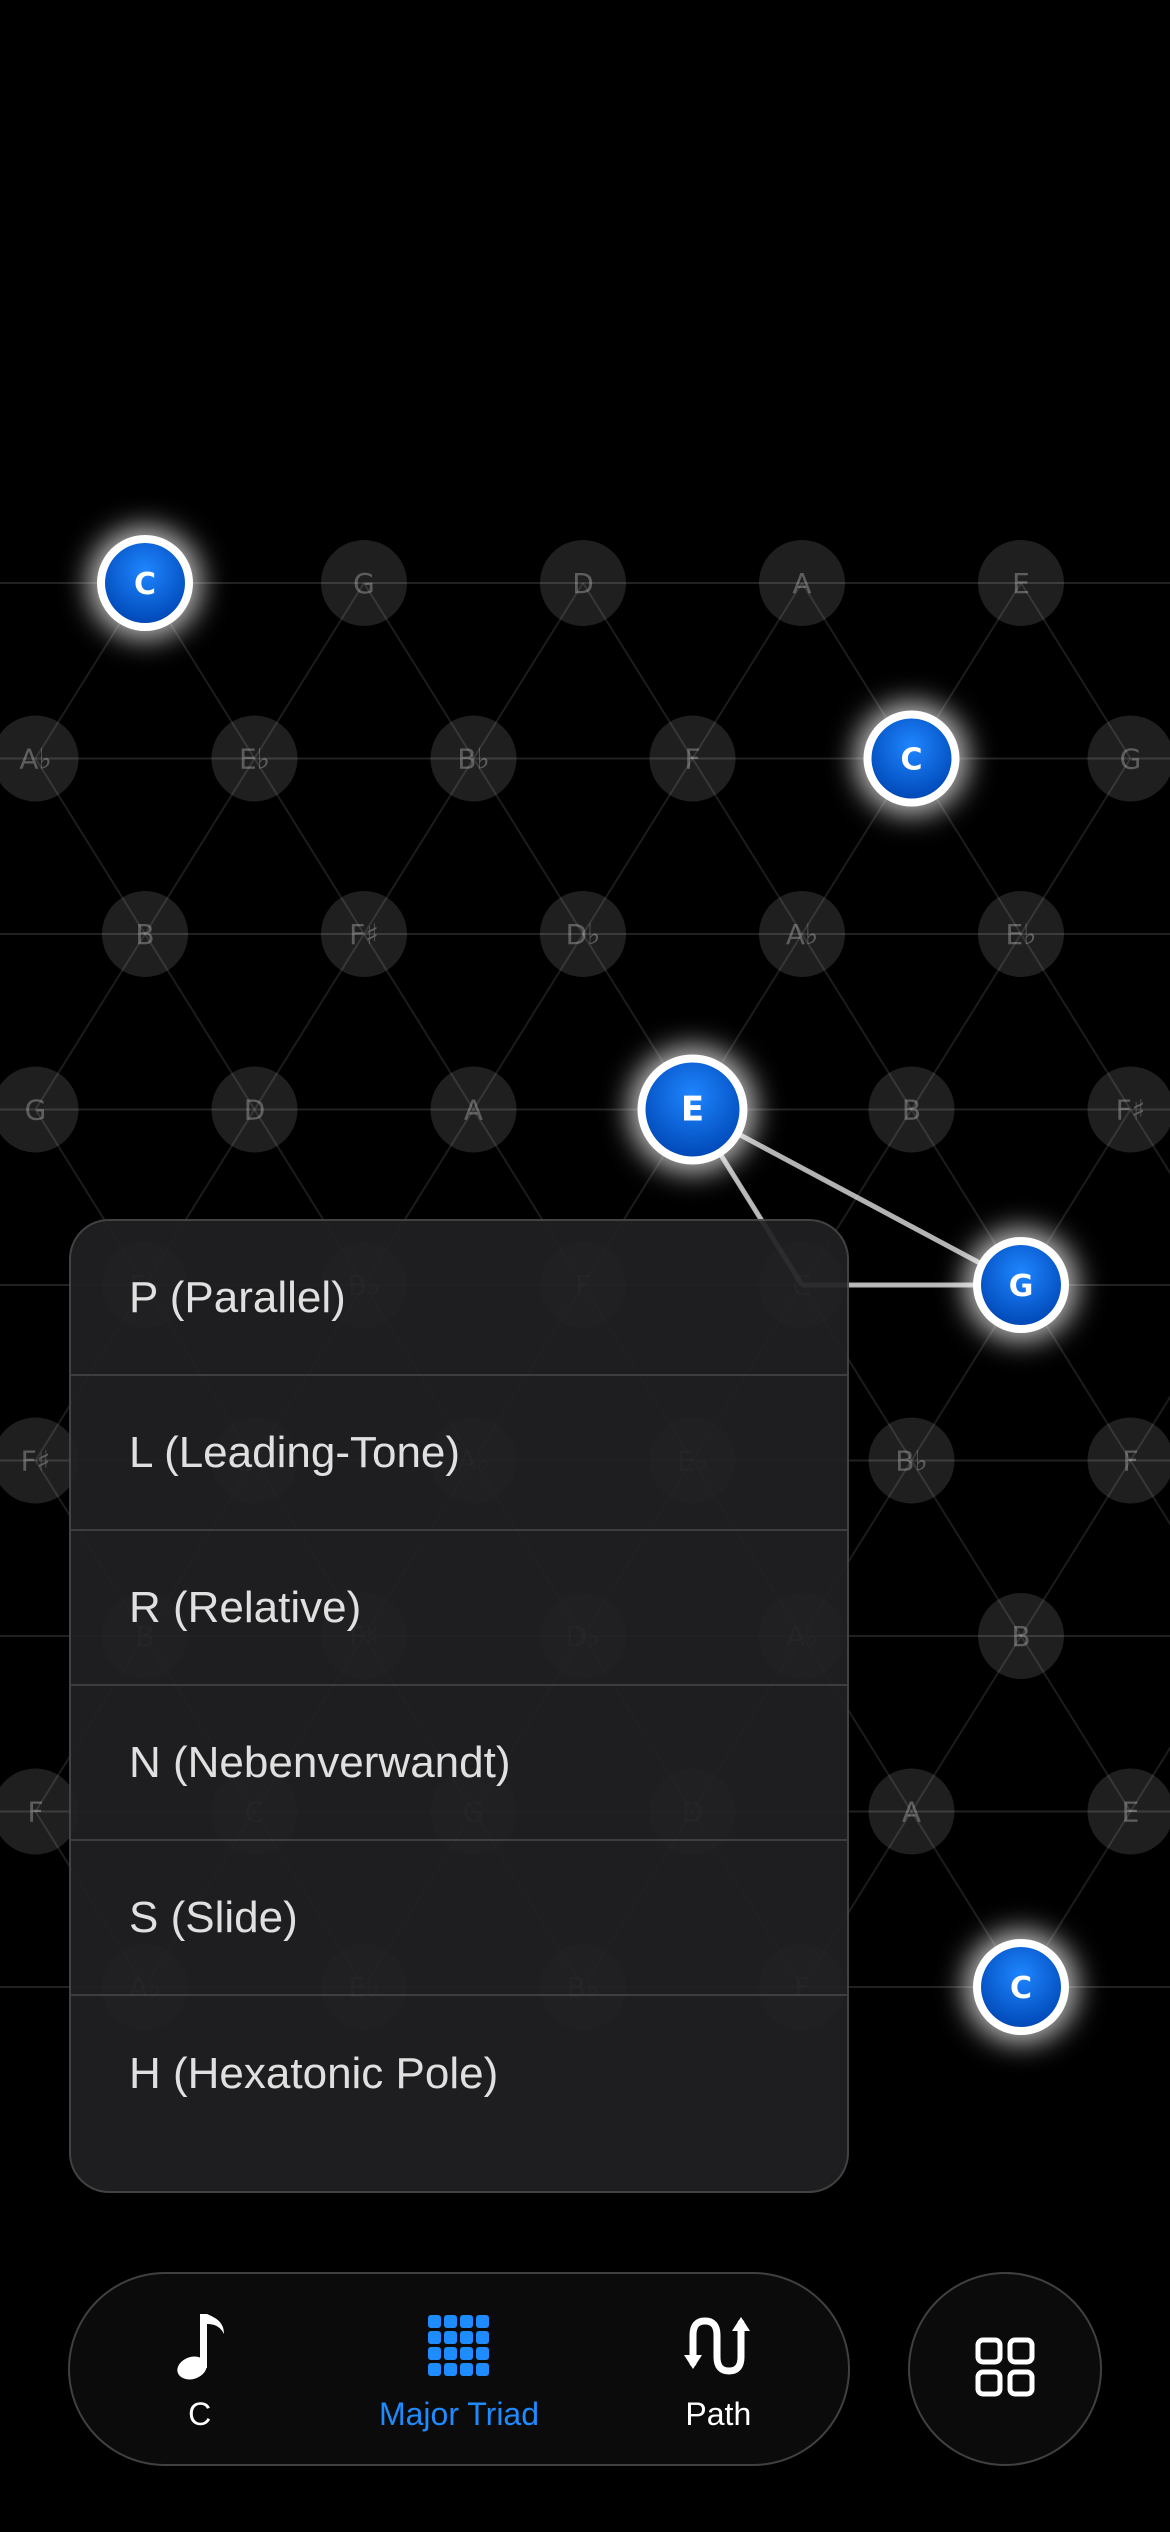  I want to click on tab-chord-label: Major Triad, so click(459, 2413).